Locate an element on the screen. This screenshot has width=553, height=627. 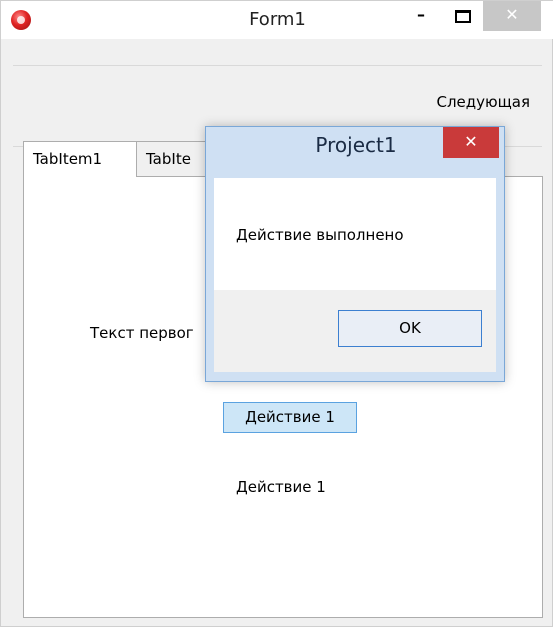
action-1-label: Действие 1 is located at coordinates (281, 487).